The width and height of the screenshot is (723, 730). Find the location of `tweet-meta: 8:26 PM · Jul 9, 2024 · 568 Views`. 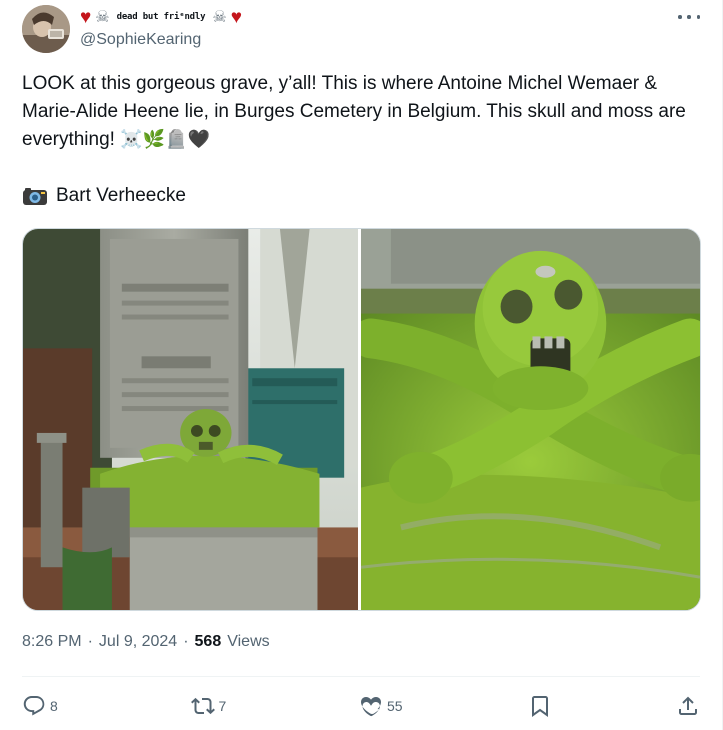

tweet-meta: 8:26 PM · Jul 9, 2024 · 568 Views is located at coordinates (146, 642).